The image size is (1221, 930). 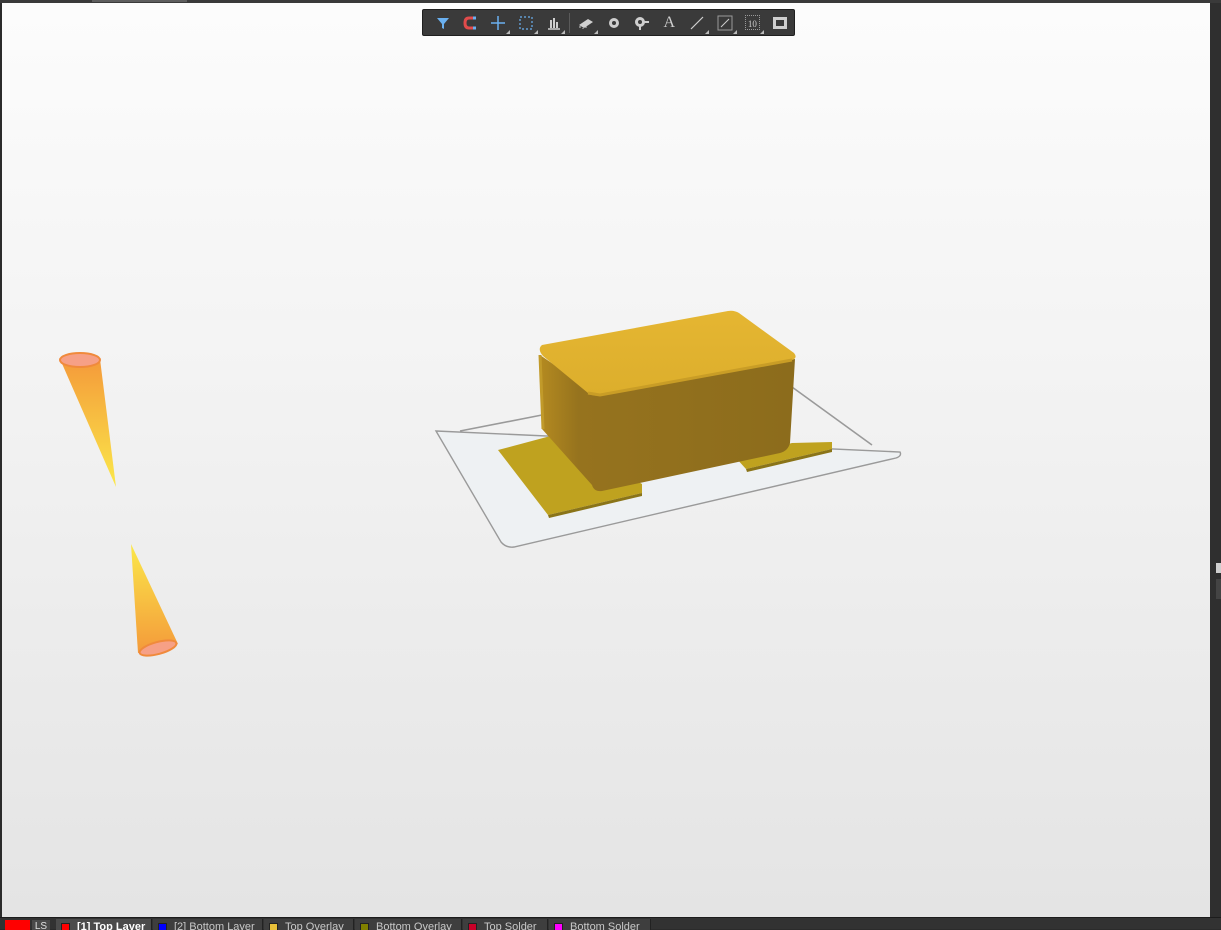 I want to click on pad-icon, so click(x=641, y=23).